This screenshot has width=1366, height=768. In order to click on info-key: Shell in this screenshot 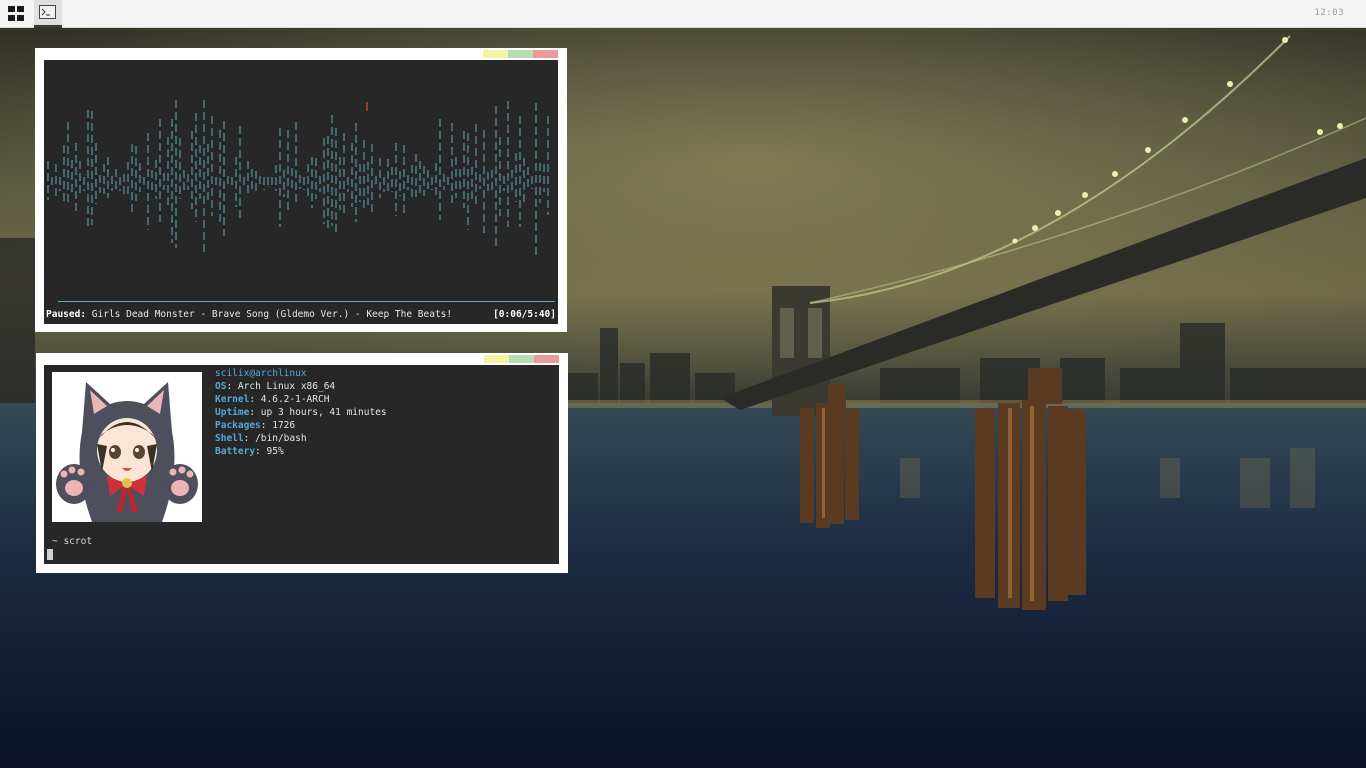, I will do `click(229, 438)`.